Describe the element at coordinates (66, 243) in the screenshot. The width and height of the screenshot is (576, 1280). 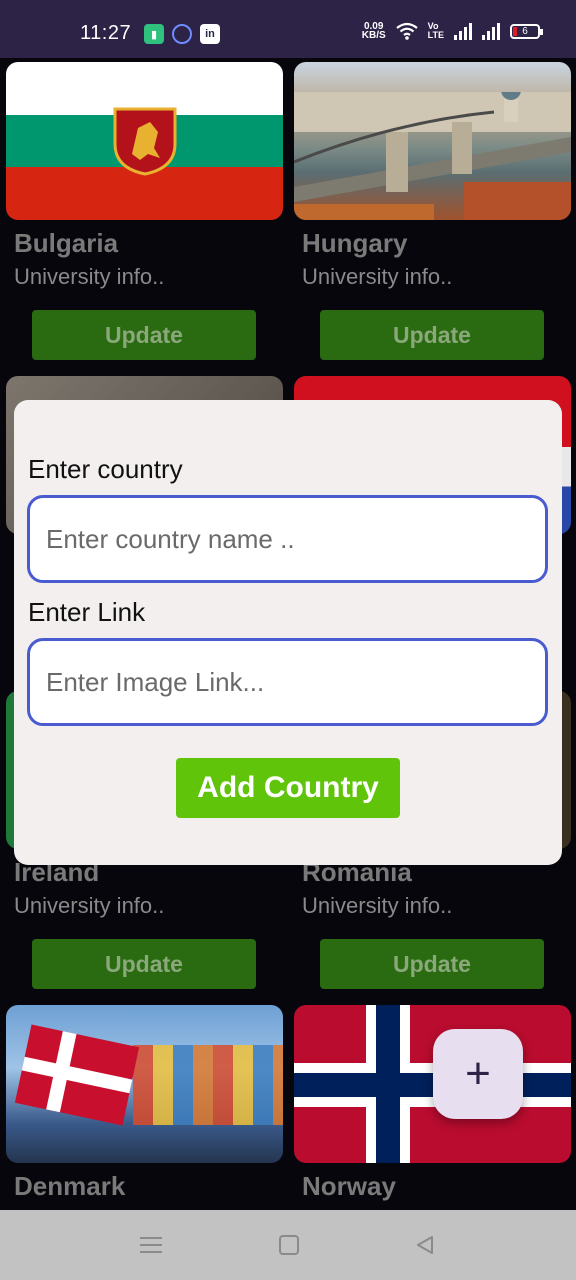
I see `country-name: Bulgaria` at that location.